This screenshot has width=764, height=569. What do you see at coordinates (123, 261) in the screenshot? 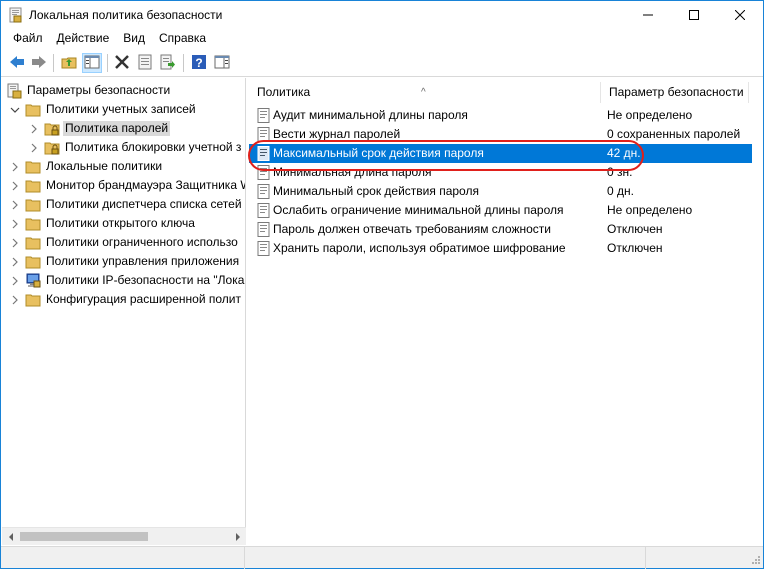
I see `tree-item-application-control: Политики управления приложения` at bounding box center [123, 261].